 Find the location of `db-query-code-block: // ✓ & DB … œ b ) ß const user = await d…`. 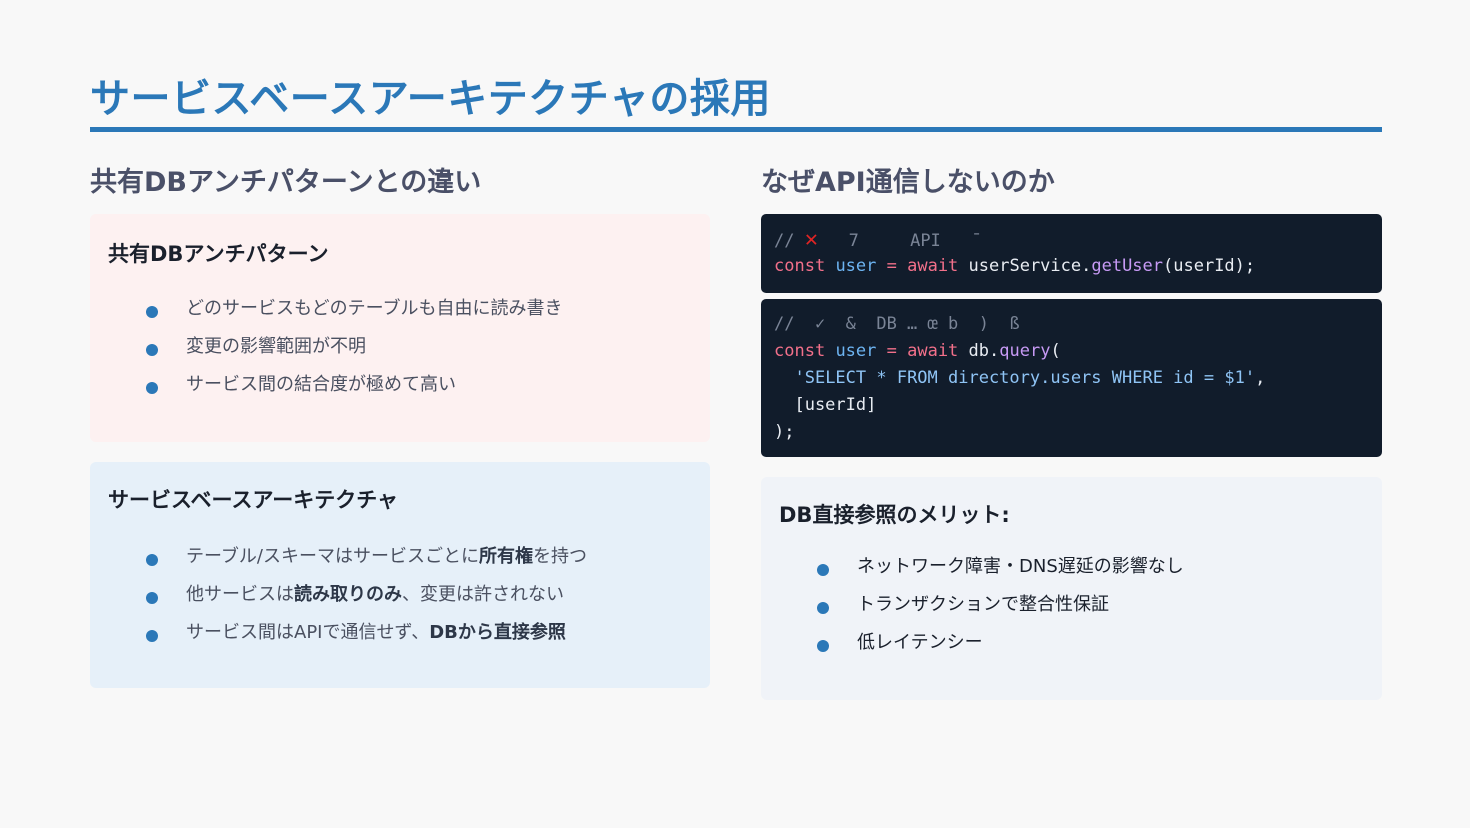

db-query-code-block: // ✓ & DB … œ b ) ß const user = await d… is located at coordinates (1071, 378).